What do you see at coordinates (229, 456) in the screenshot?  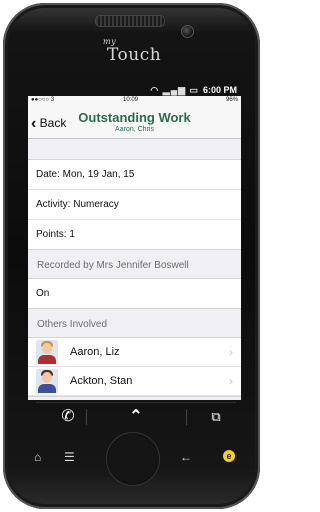 I see `brand-badge-icon: e` at bounding box center [229, 456].